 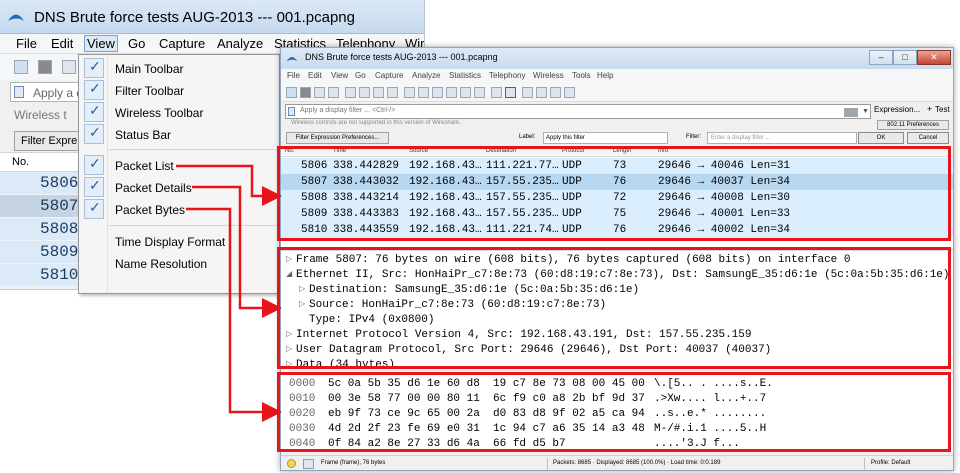 I want to click on open-file-icon, so click(x=350, y=92).